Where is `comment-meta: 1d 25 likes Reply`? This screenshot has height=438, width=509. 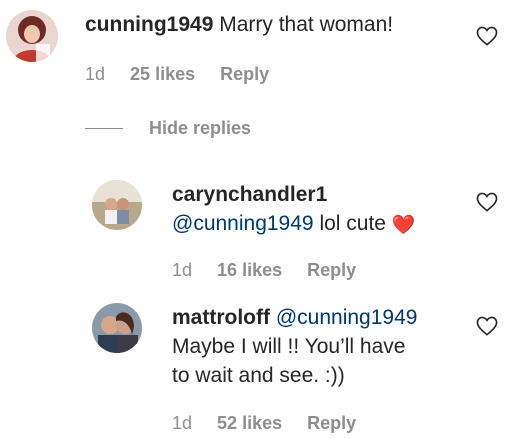 comment-meta: 1d 25 likes Reply is located at coordinates (187, 74).